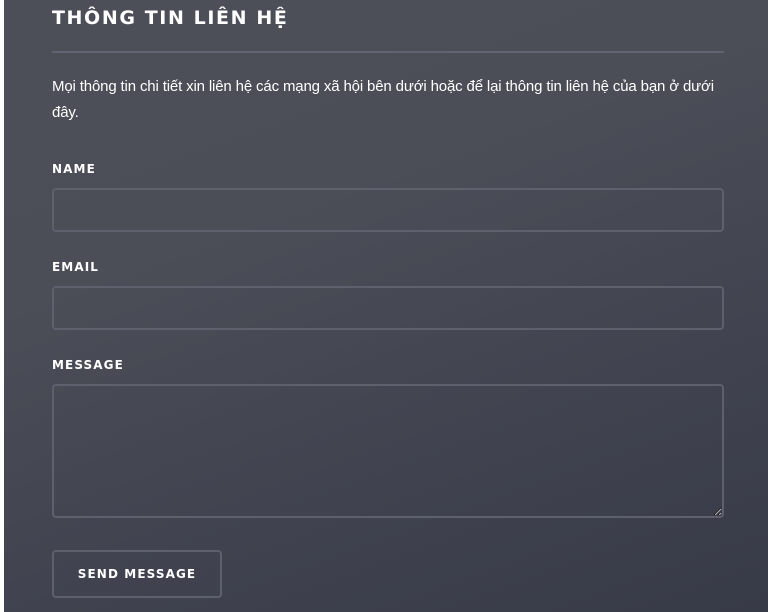 This screenshot has width=768, height=612. What do you see at coordinates (388, 52) in the screenshot?
I see `title-divider` at bounding box center [388, 52].